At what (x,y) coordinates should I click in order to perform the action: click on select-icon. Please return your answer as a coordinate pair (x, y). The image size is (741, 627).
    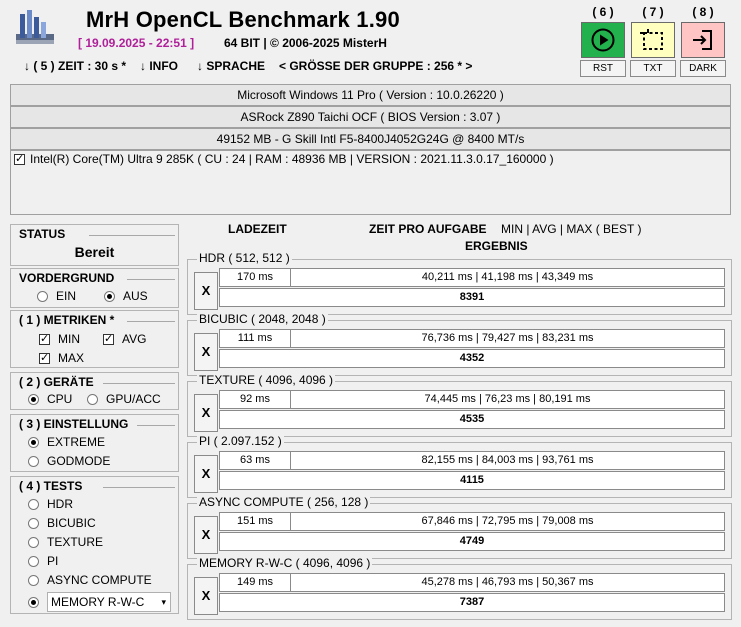
    Looking at the image, I should click on (651, 39).